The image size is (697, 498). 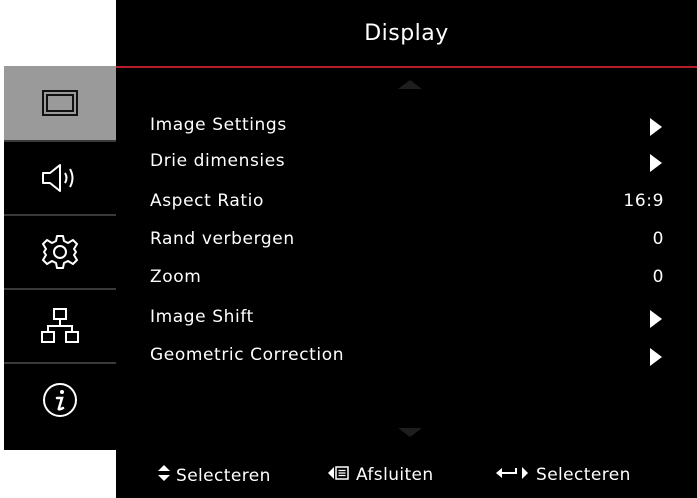 I want to click on tab-display, so click(x=60, y=103).